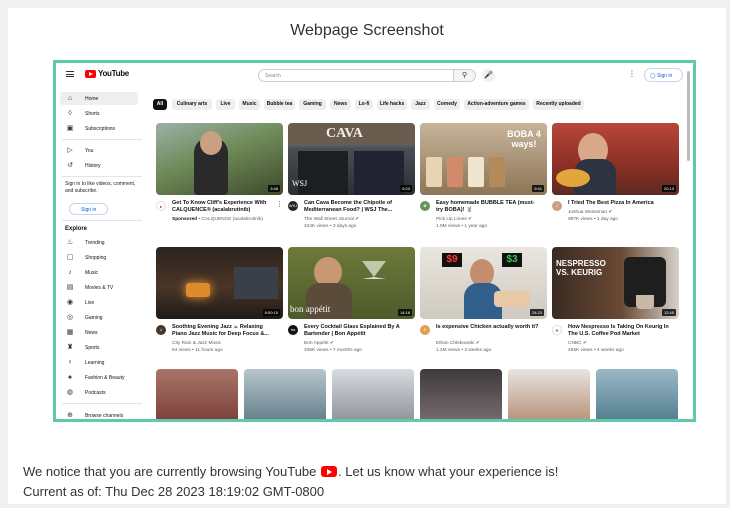  What do you see at coordinates (496, 104) in the screenshot?
I see `chip-action-adventure-games: Action-adventure games` at bounding box center [496, 104].